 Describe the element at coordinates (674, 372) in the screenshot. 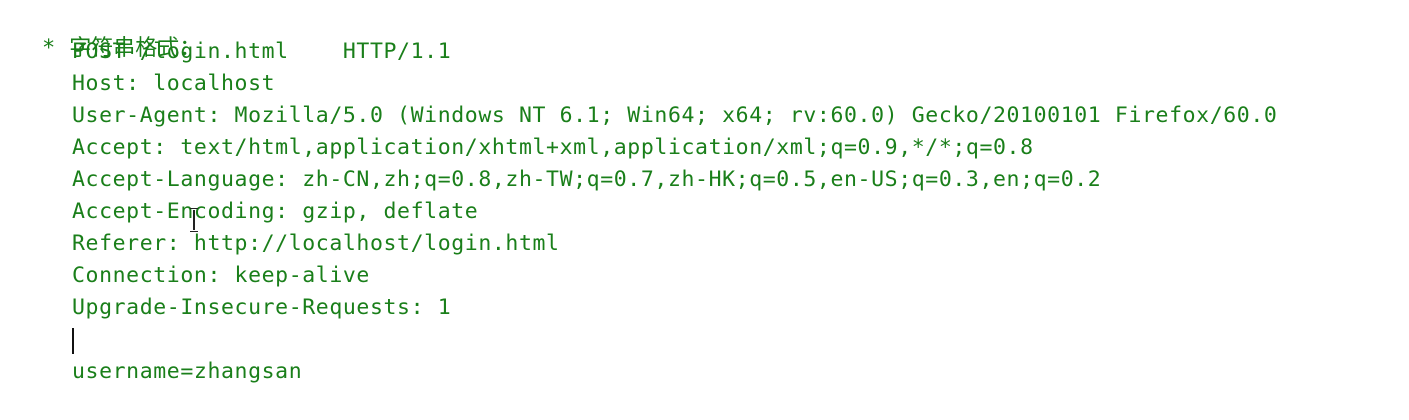

I see `request-body: username=zhangsan` at that location.